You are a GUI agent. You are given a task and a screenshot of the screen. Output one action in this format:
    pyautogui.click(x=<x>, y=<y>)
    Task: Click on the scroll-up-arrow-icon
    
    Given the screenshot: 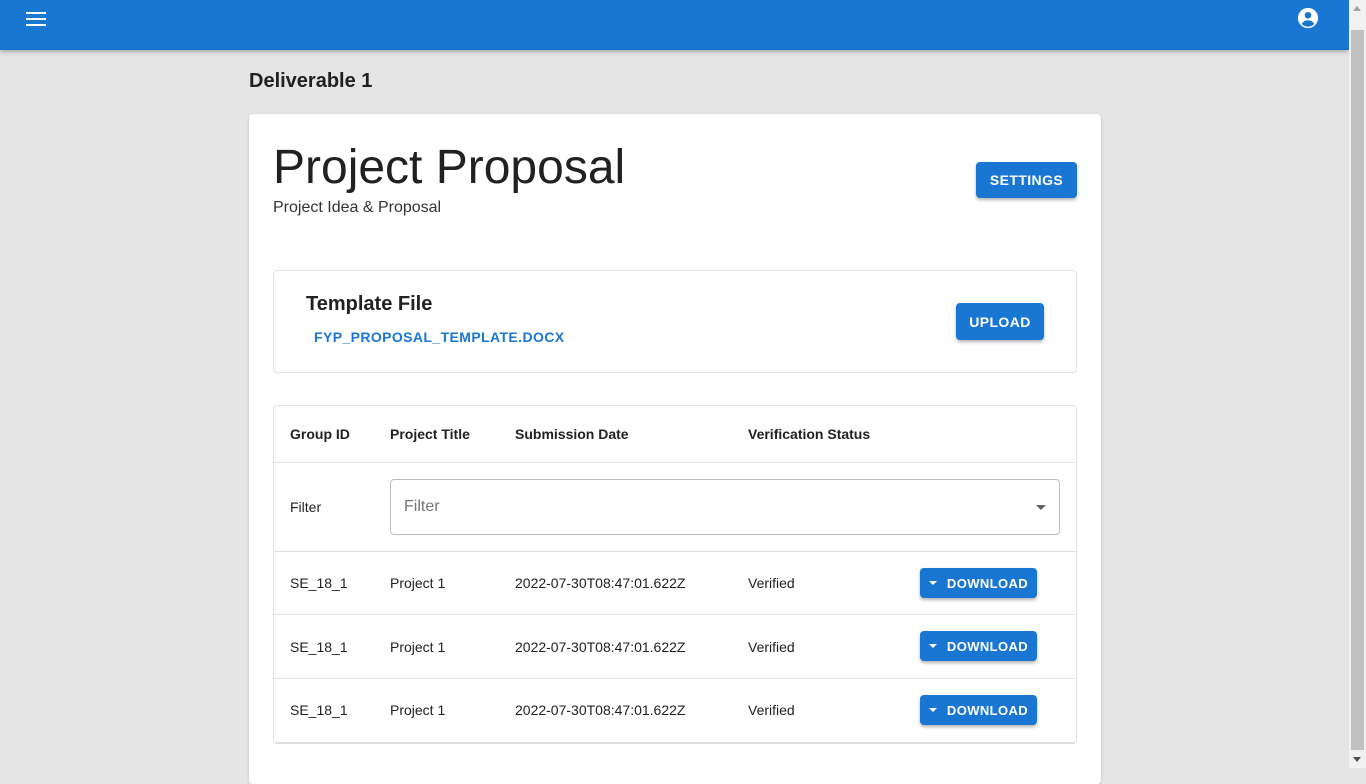 What is the action you would take?
    pyautogui.click(x=1357, y=8)
    